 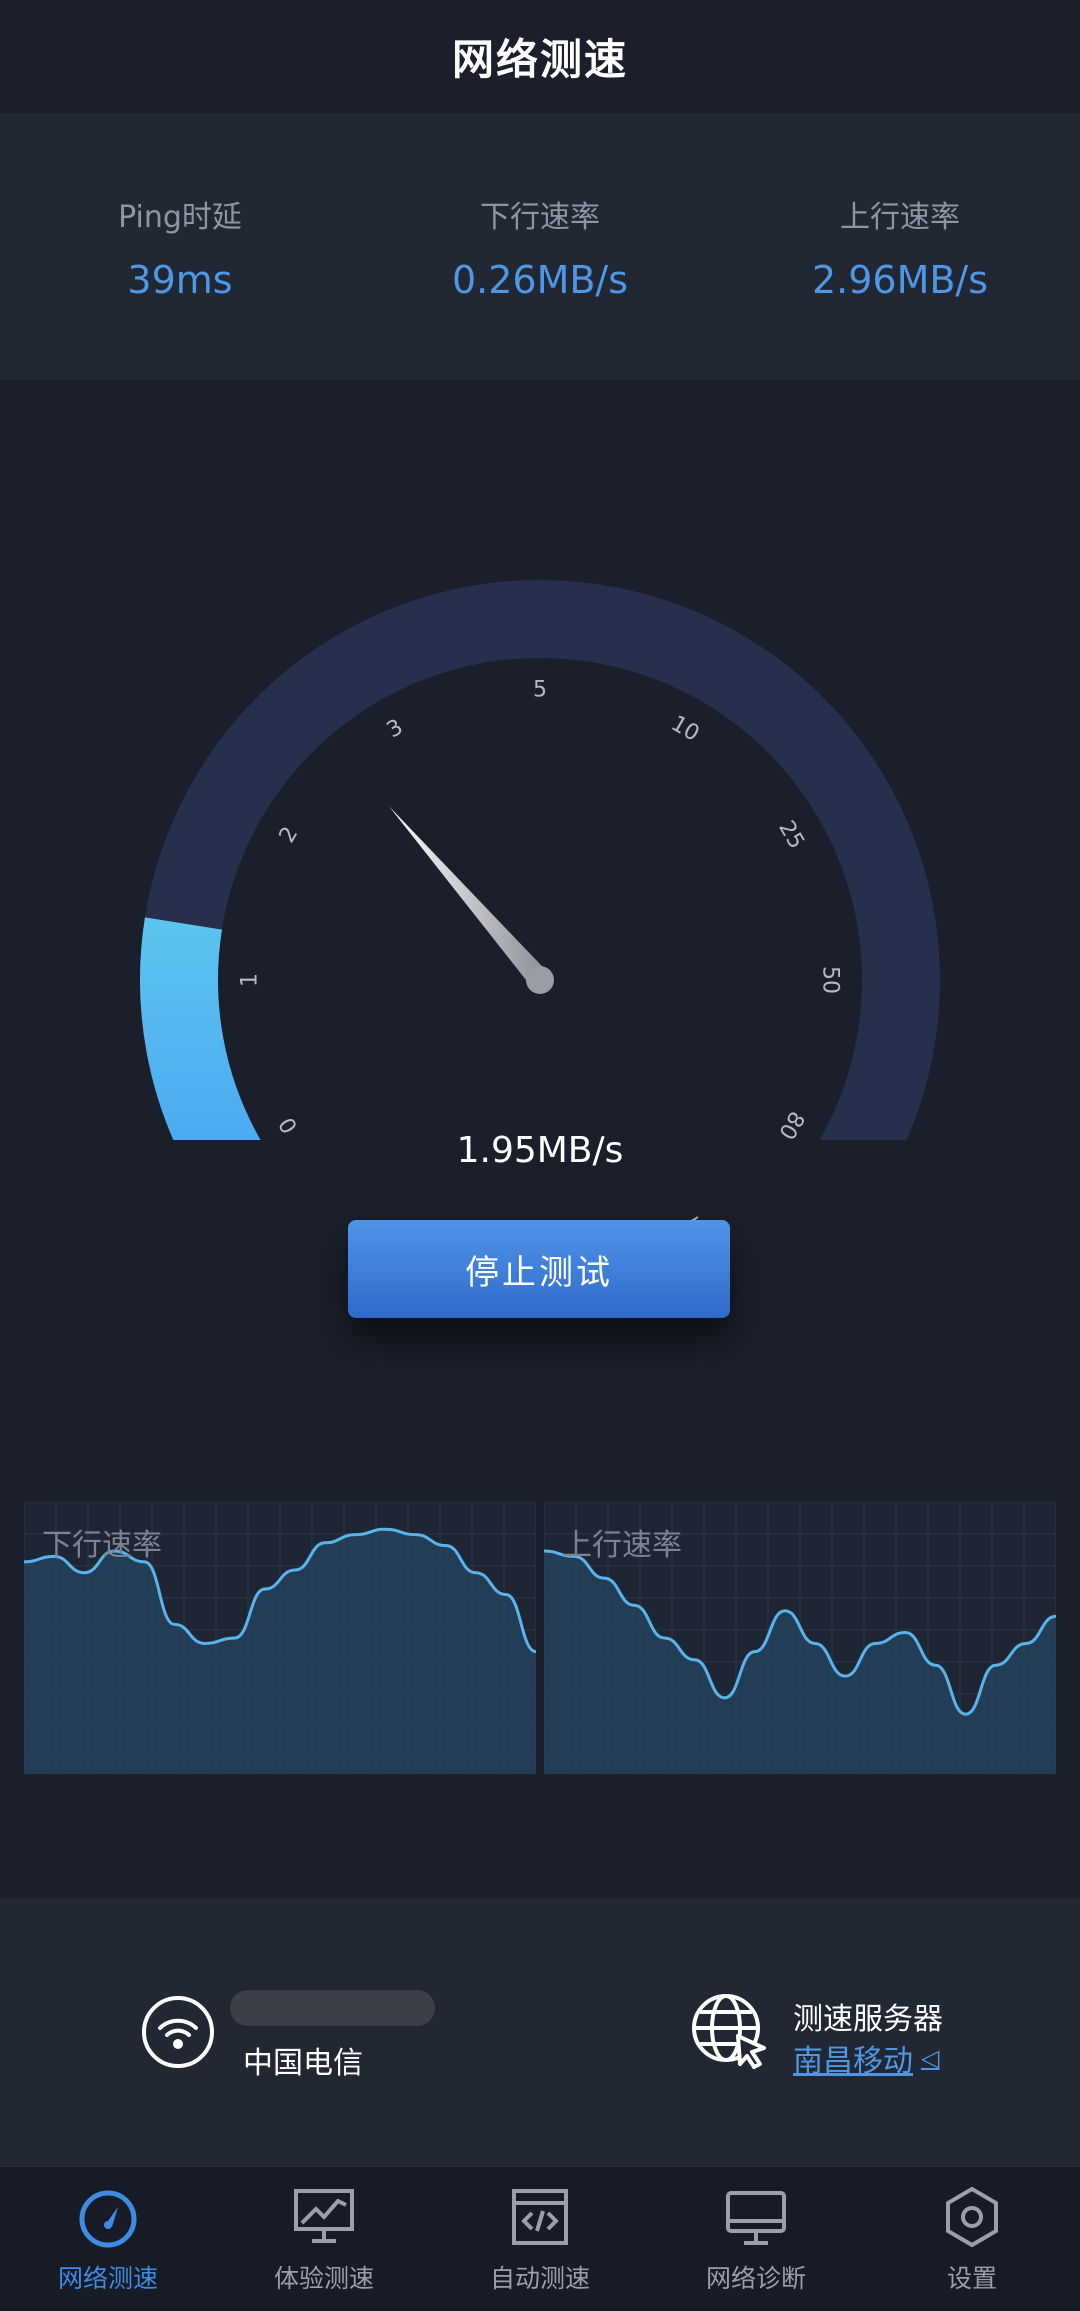 What do you see at coordinates (900, 279) in the screenshot?
I see `upload-value: 2.96MB/s` at bounding box center [900, 279].